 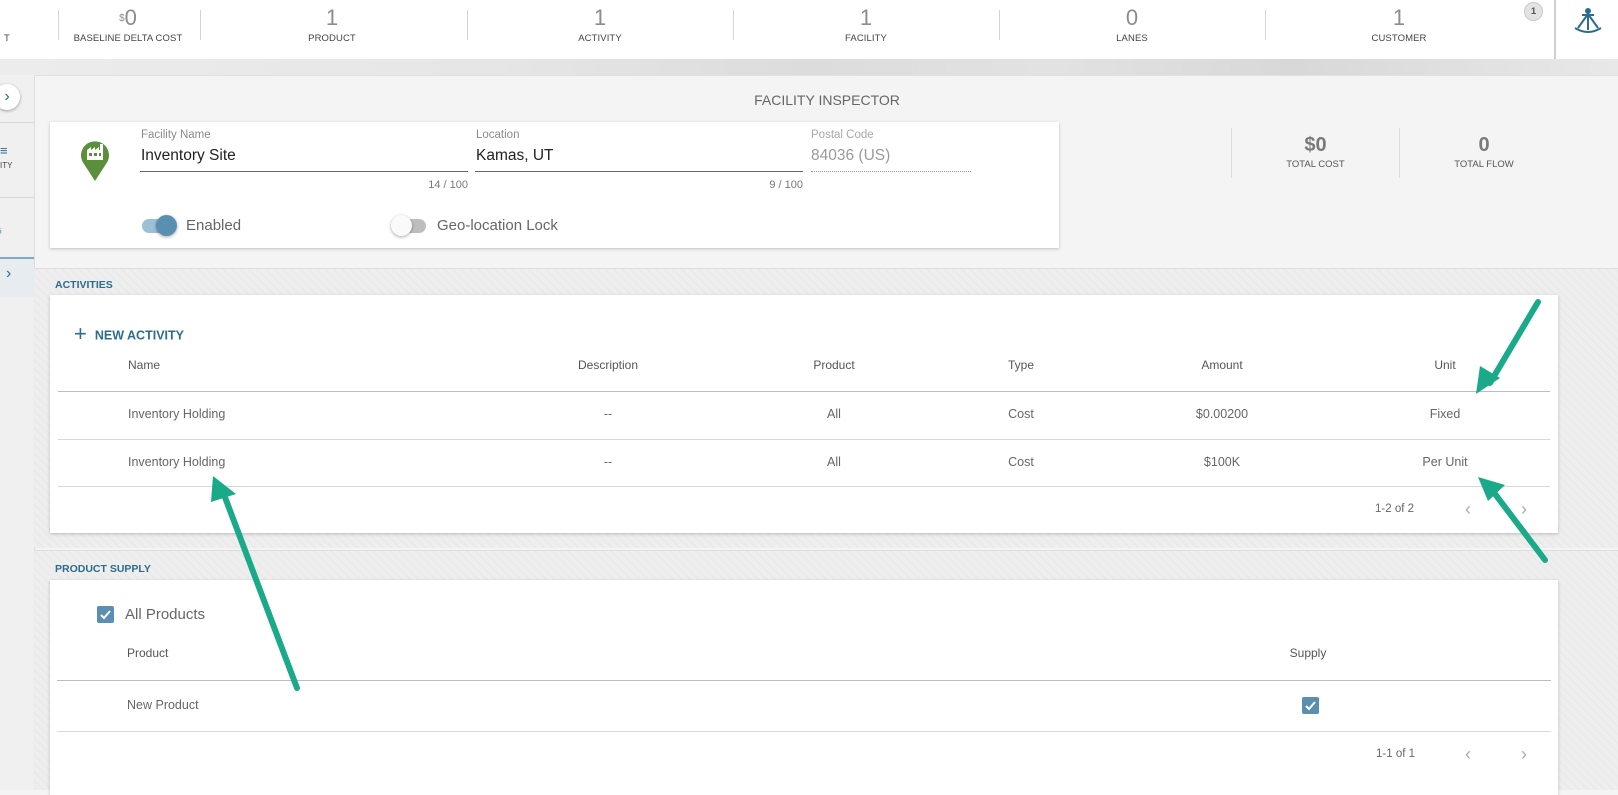 I want to click on activity-amount: $100K, so click(x=1222, y=462).